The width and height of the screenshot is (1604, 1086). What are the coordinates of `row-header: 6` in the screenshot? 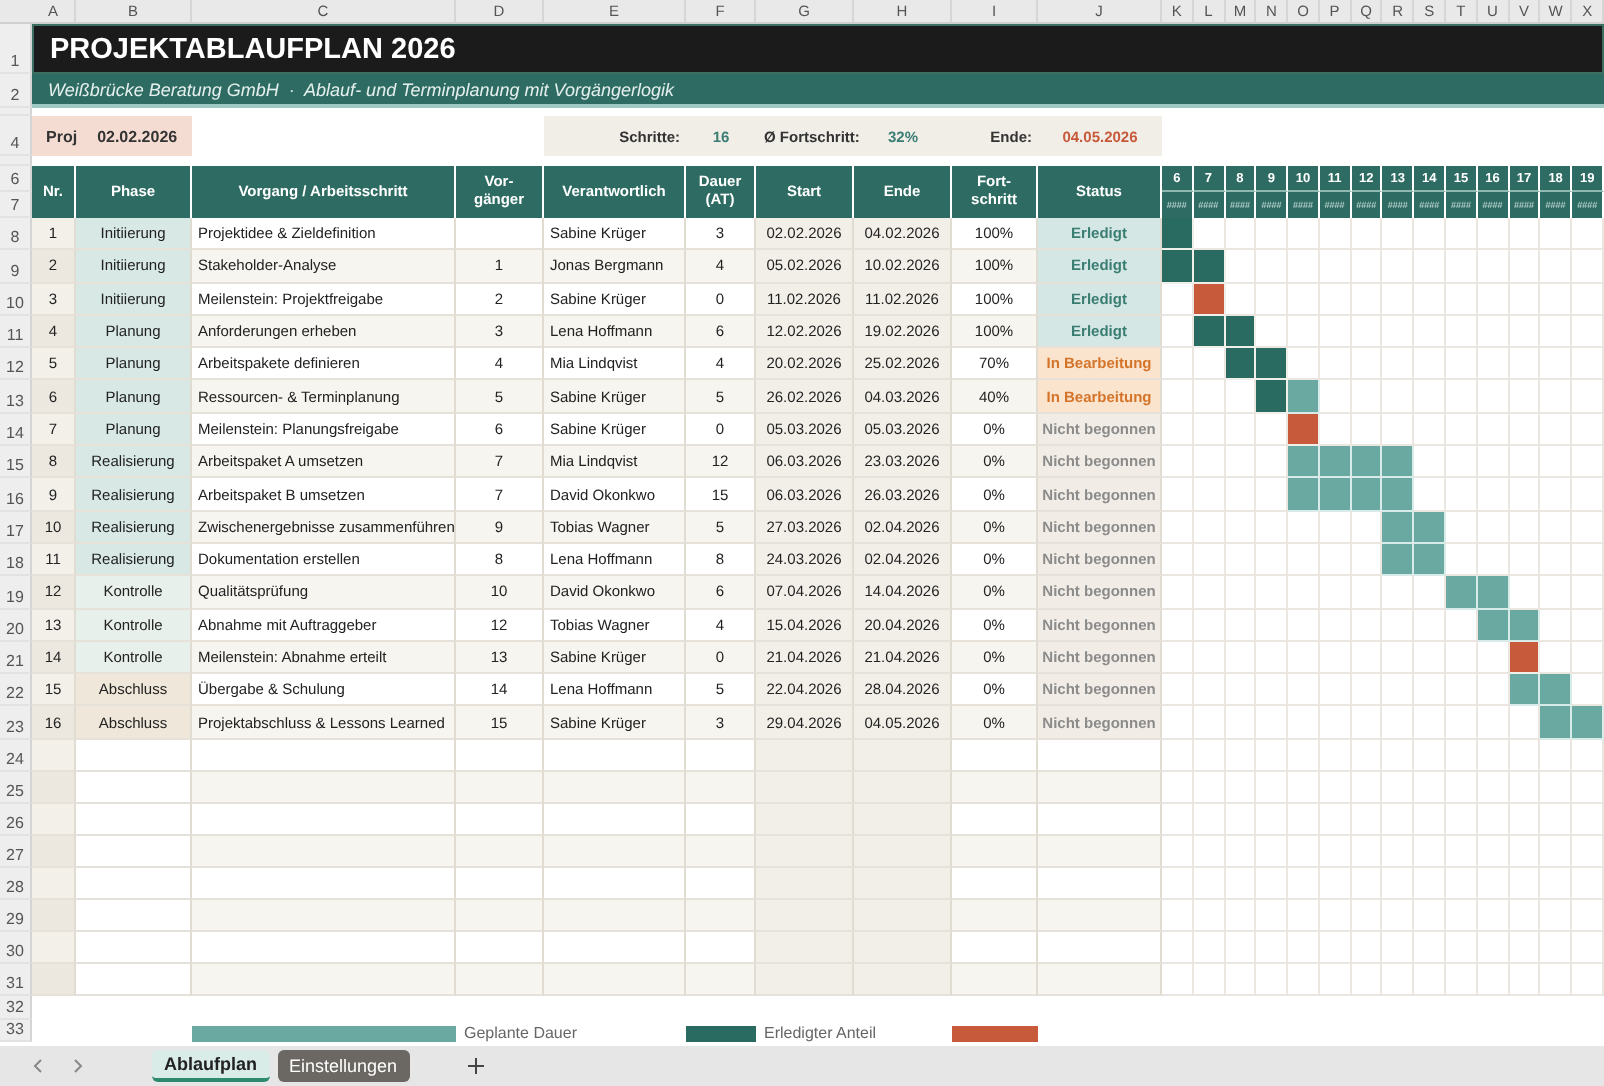 It's located at (16, 179).